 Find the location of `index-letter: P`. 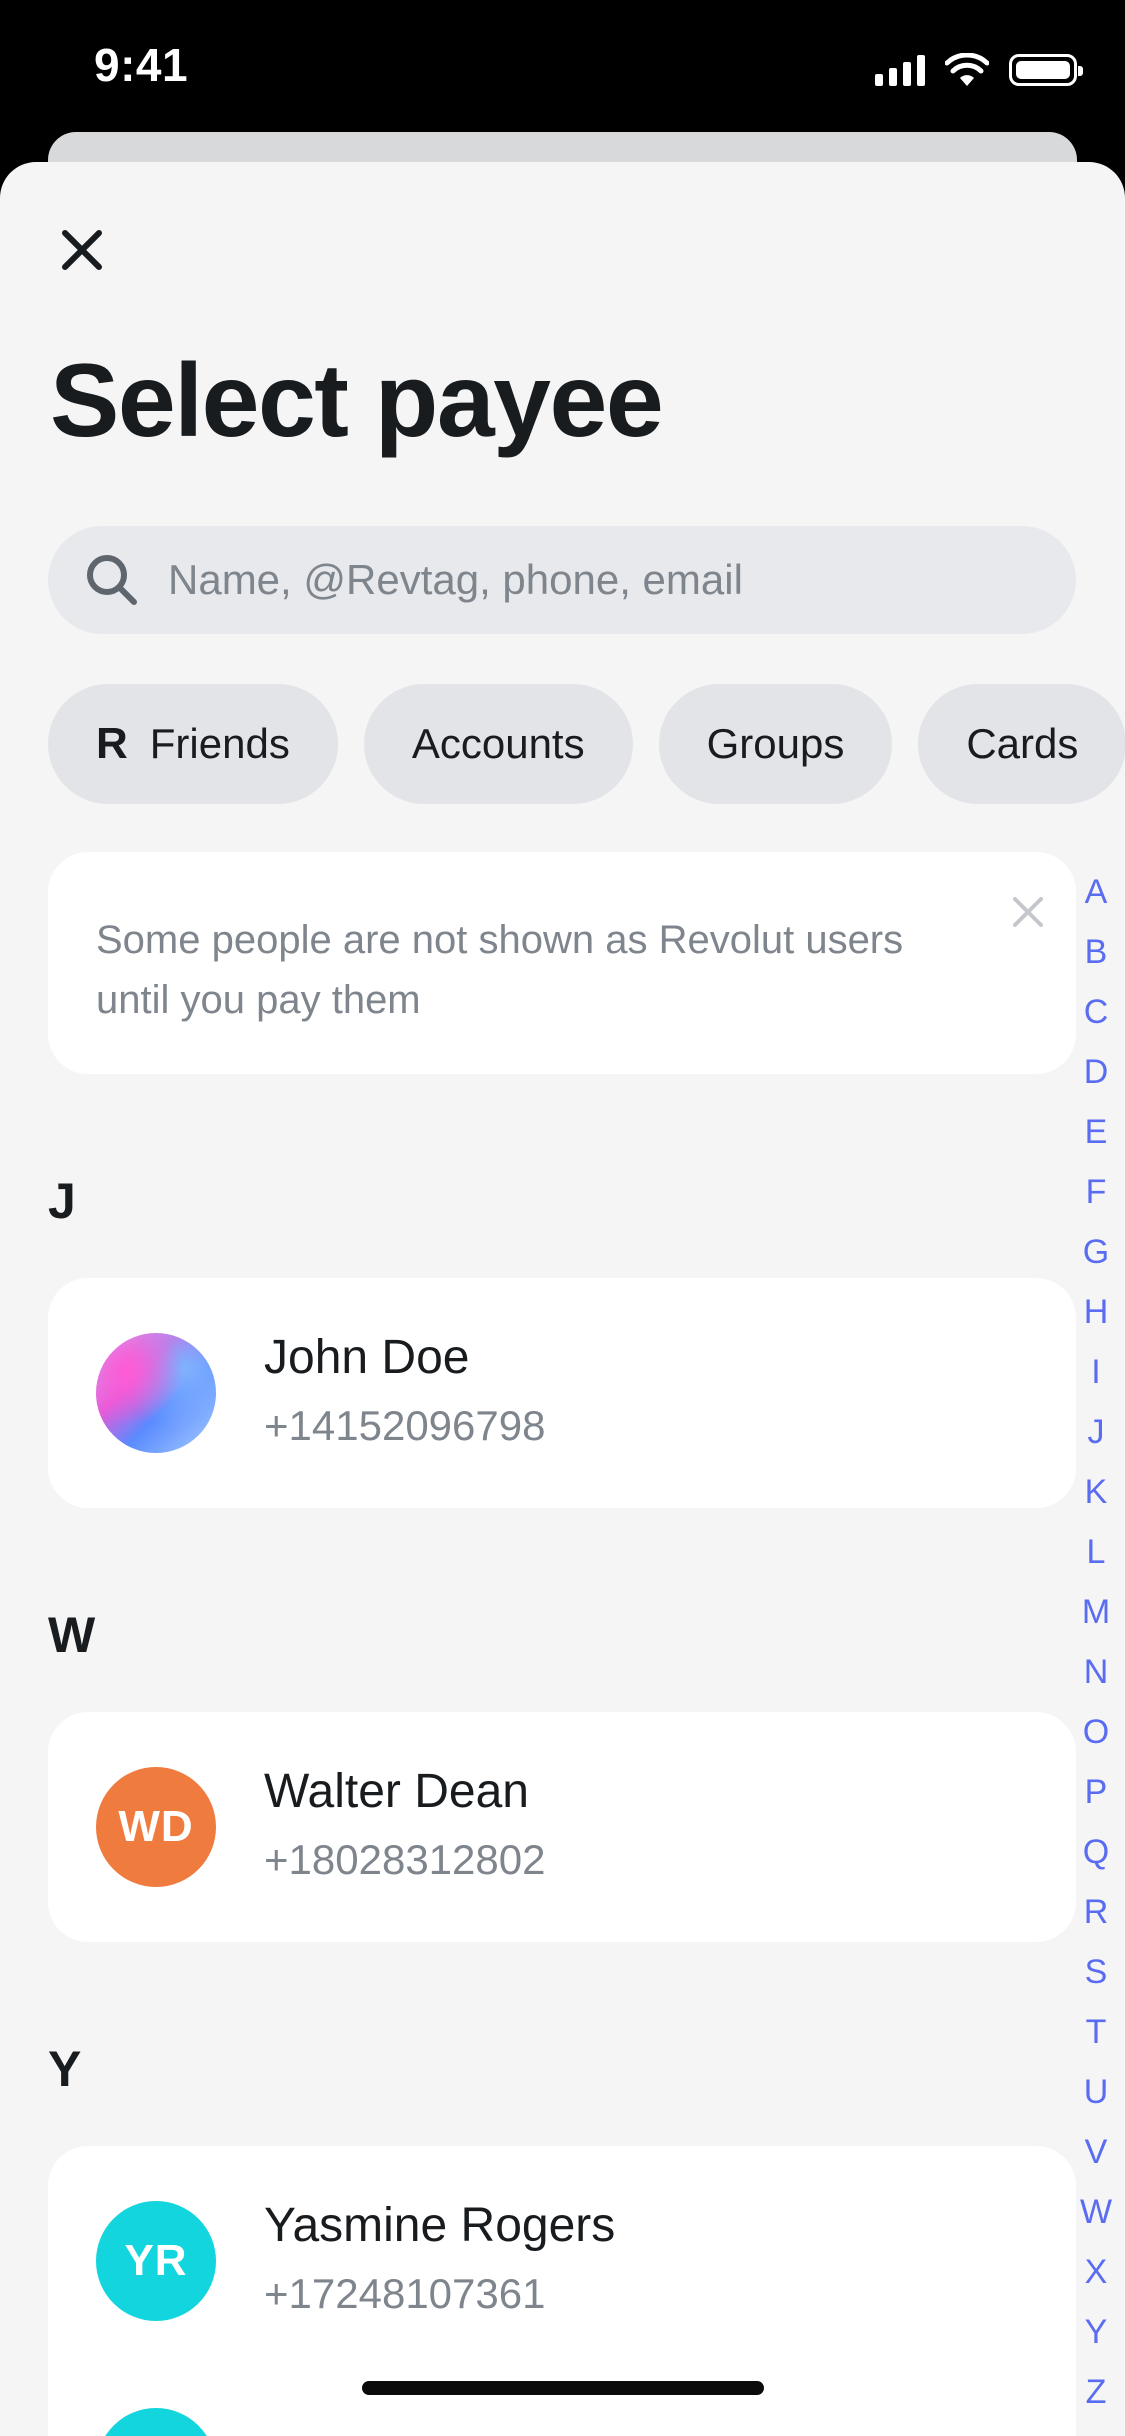

index-letter: P is located at coordinates (1096, 1792).